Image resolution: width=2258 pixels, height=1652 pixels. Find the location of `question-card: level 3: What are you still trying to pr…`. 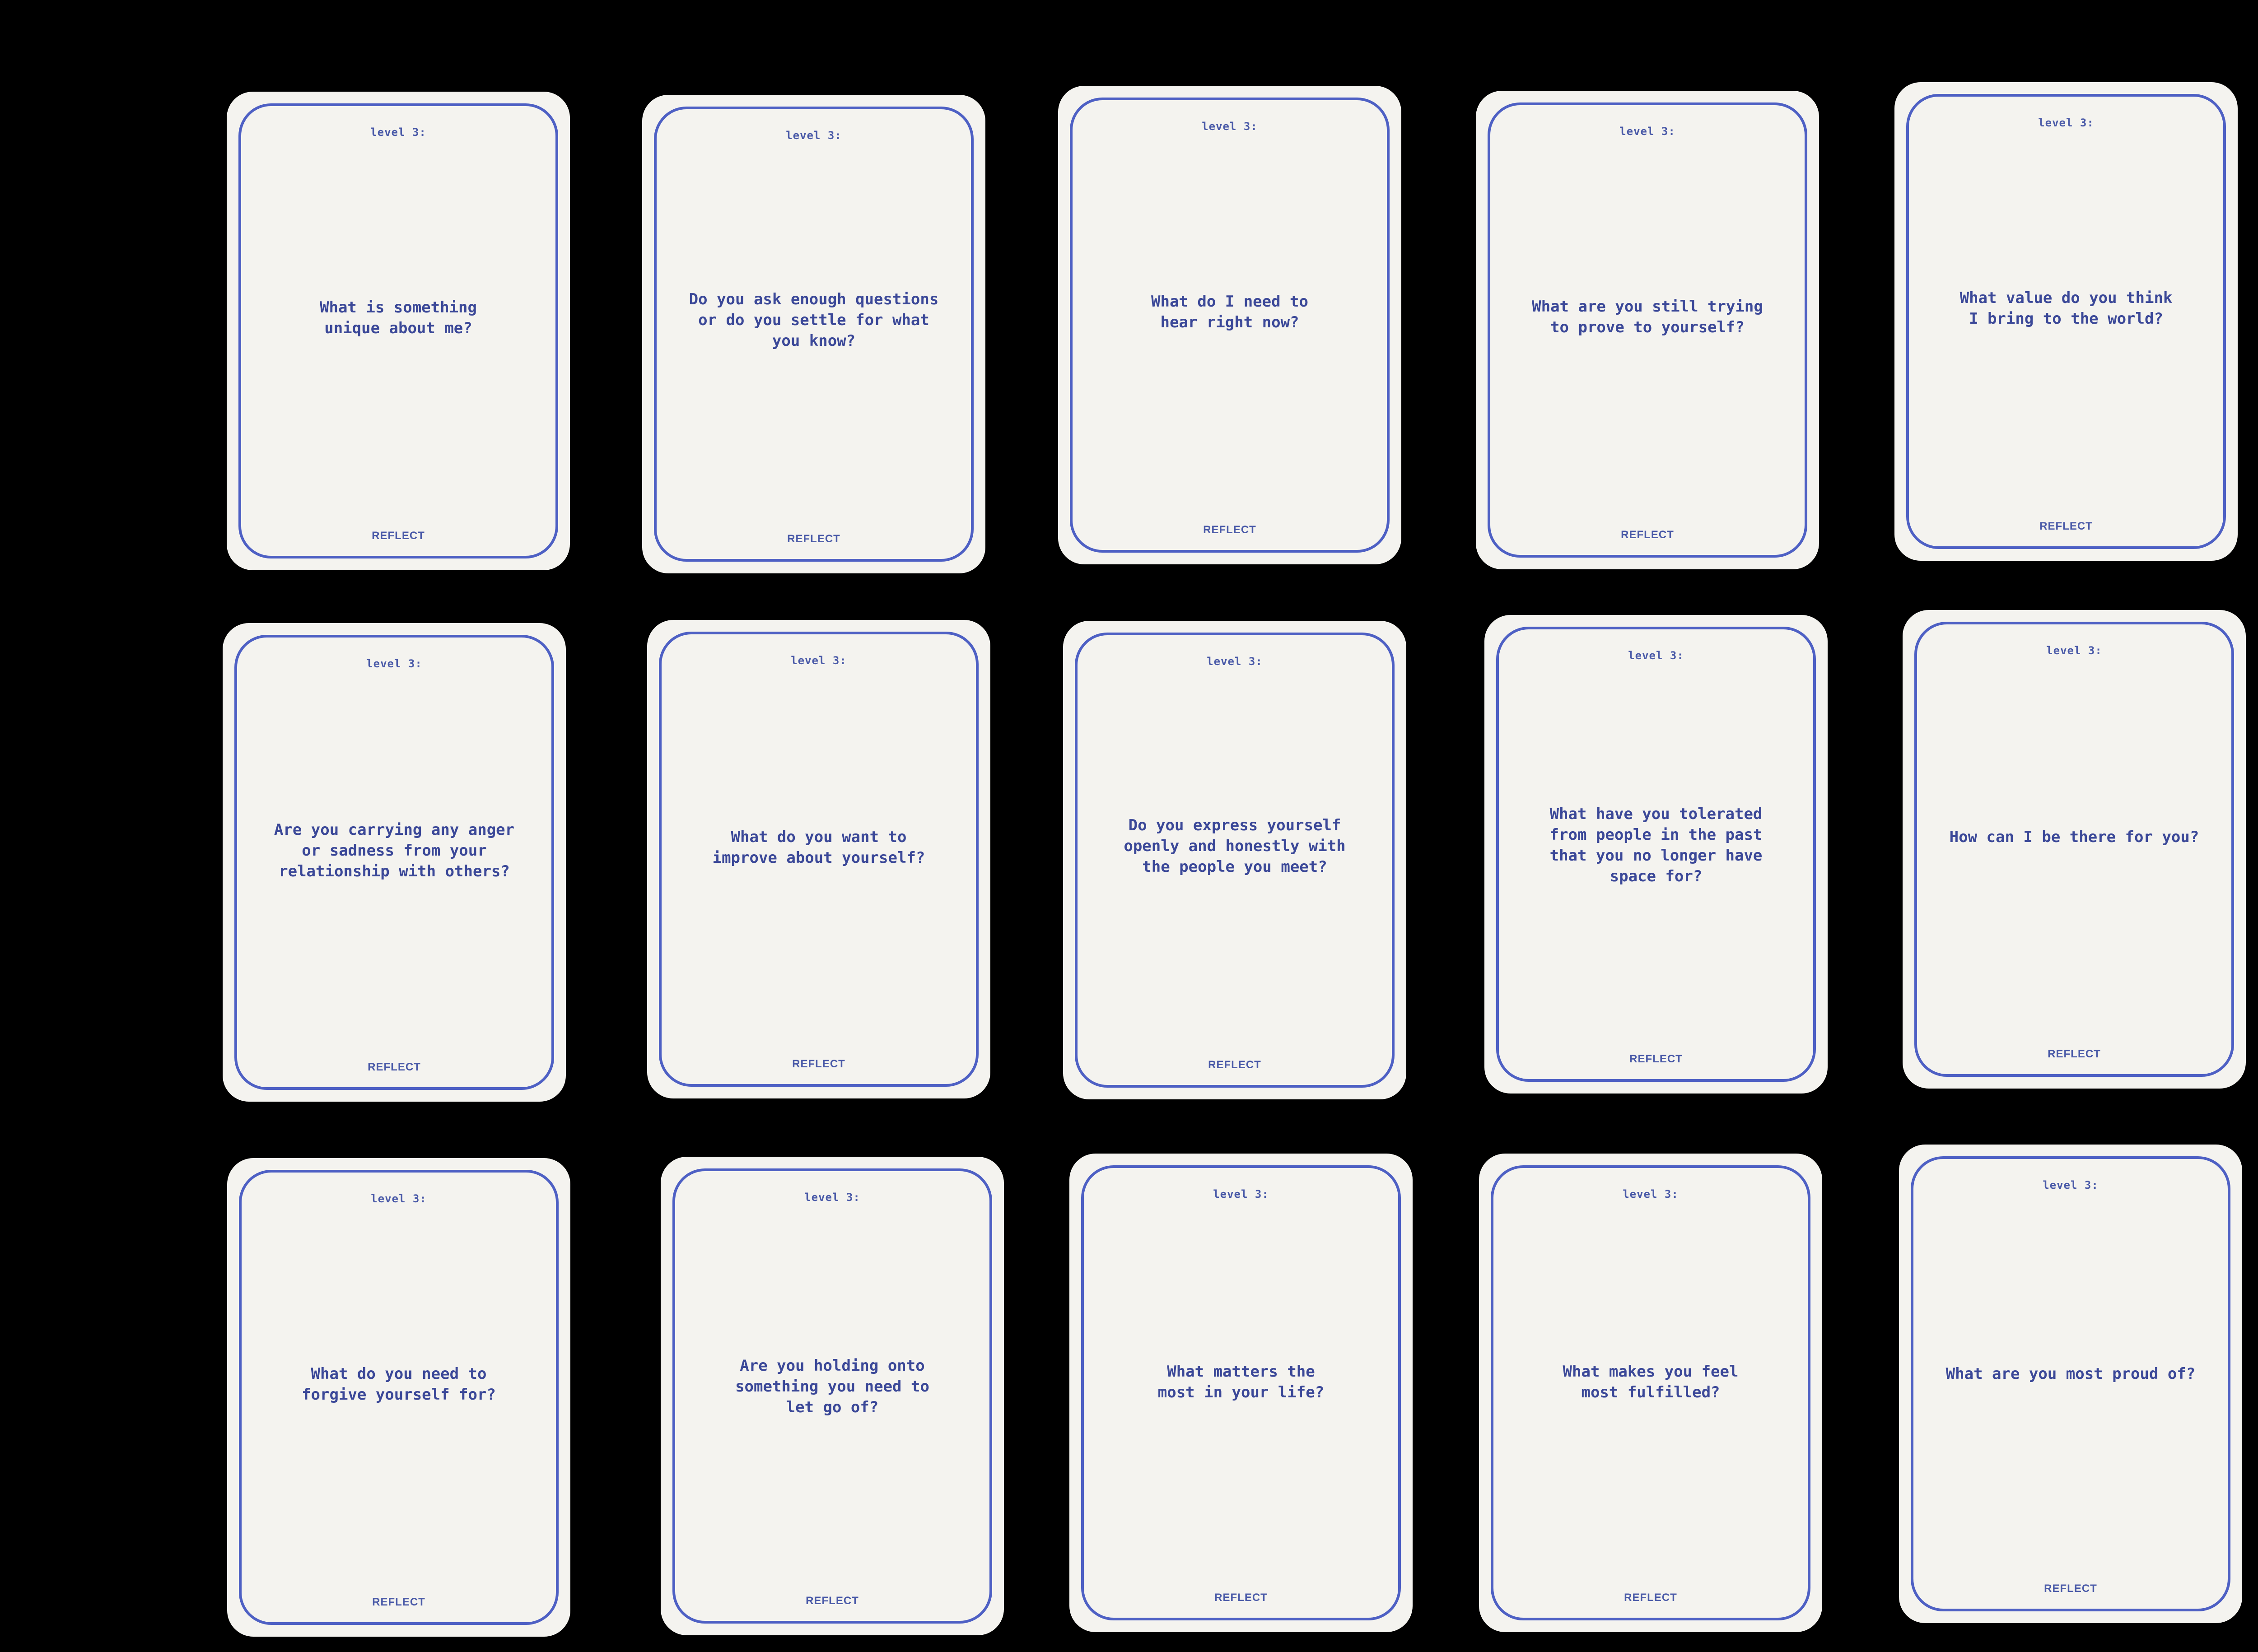

question-card: level 3: What are you still trying to pr… is located at coordinates (1647, 330).